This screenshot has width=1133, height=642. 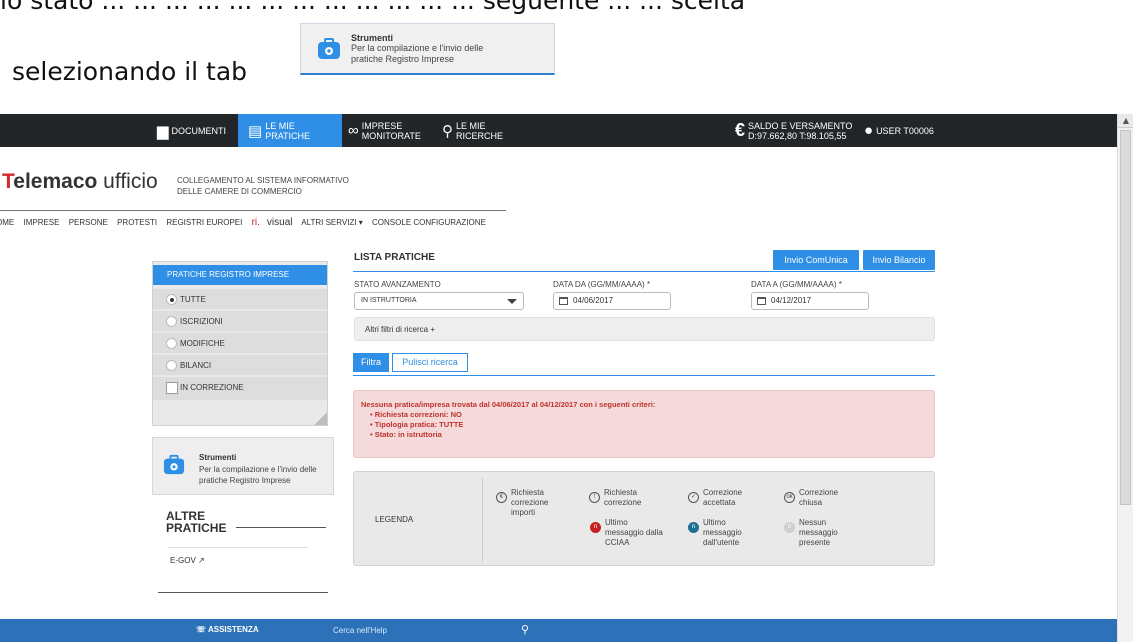 I want to click on menu-registri-europei: REGISTRI EUROPEI, so click(x=204, y=222).